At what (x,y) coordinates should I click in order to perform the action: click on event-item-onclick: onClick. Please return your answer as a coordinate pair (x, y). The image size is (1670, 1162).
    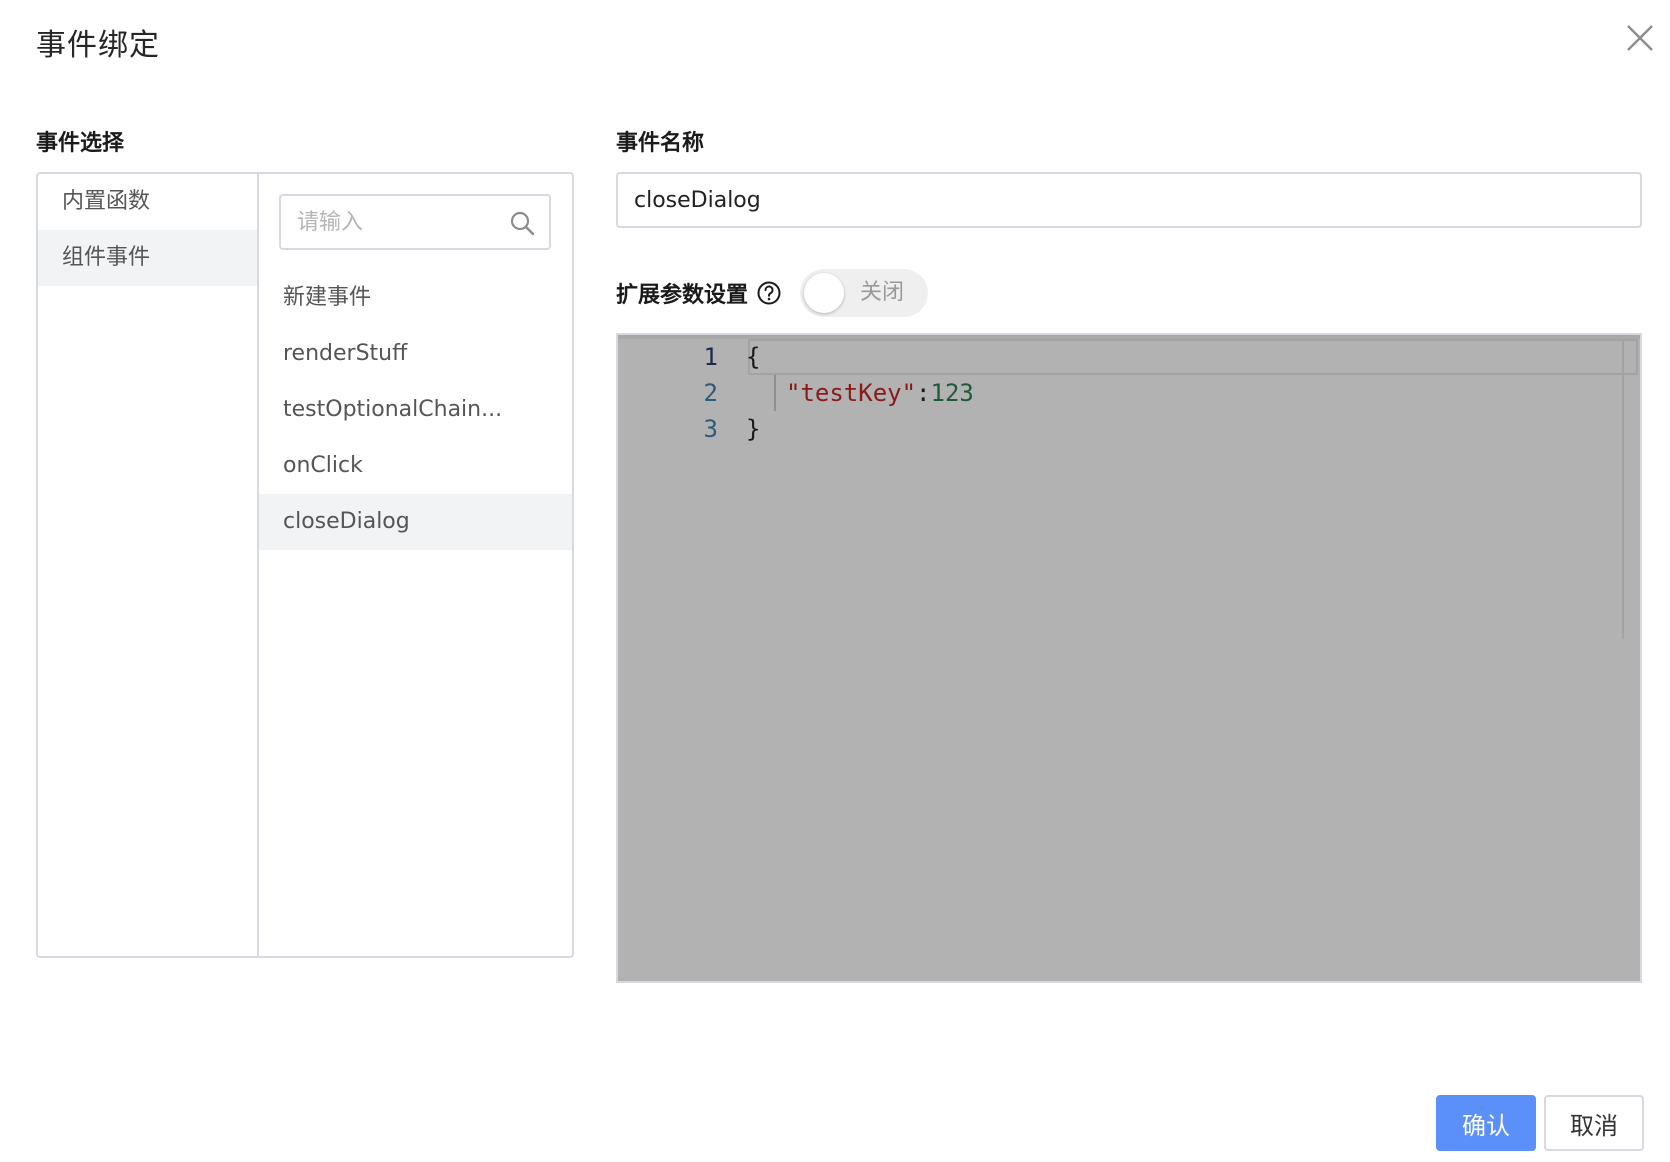
    Looking at the image, I should click on (415, 466).